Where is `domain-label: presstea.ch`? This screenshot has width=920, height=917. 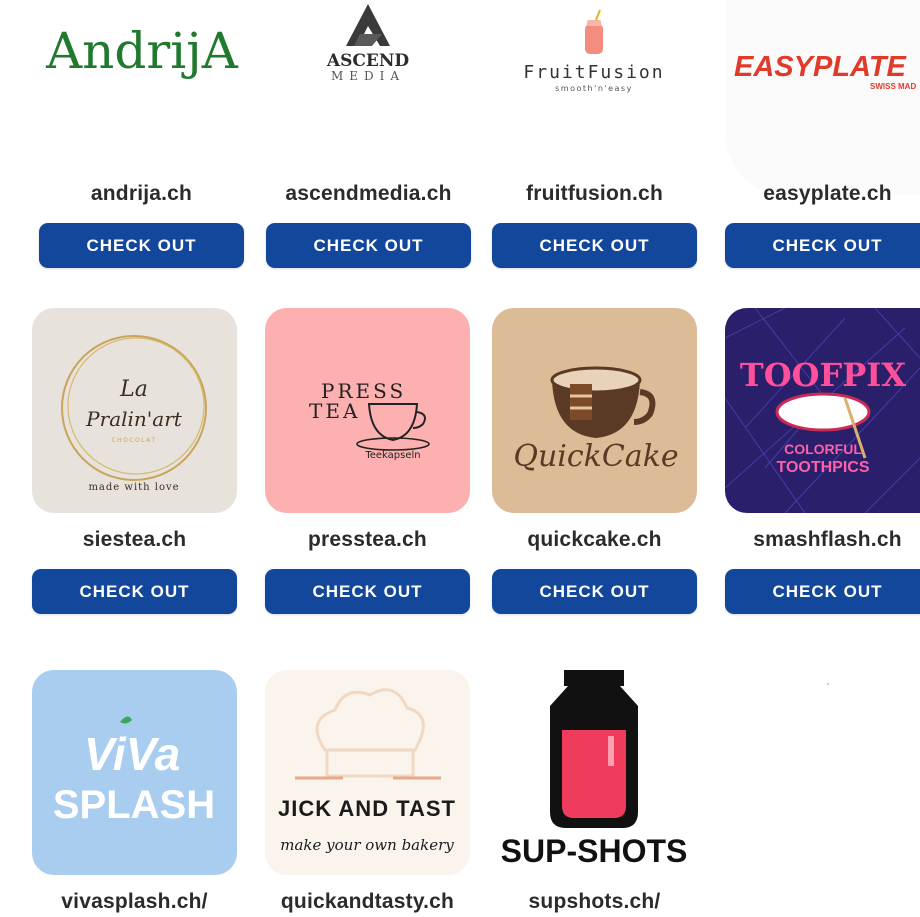
domain-label: presstea.ch is located at coordinates (367, 539).